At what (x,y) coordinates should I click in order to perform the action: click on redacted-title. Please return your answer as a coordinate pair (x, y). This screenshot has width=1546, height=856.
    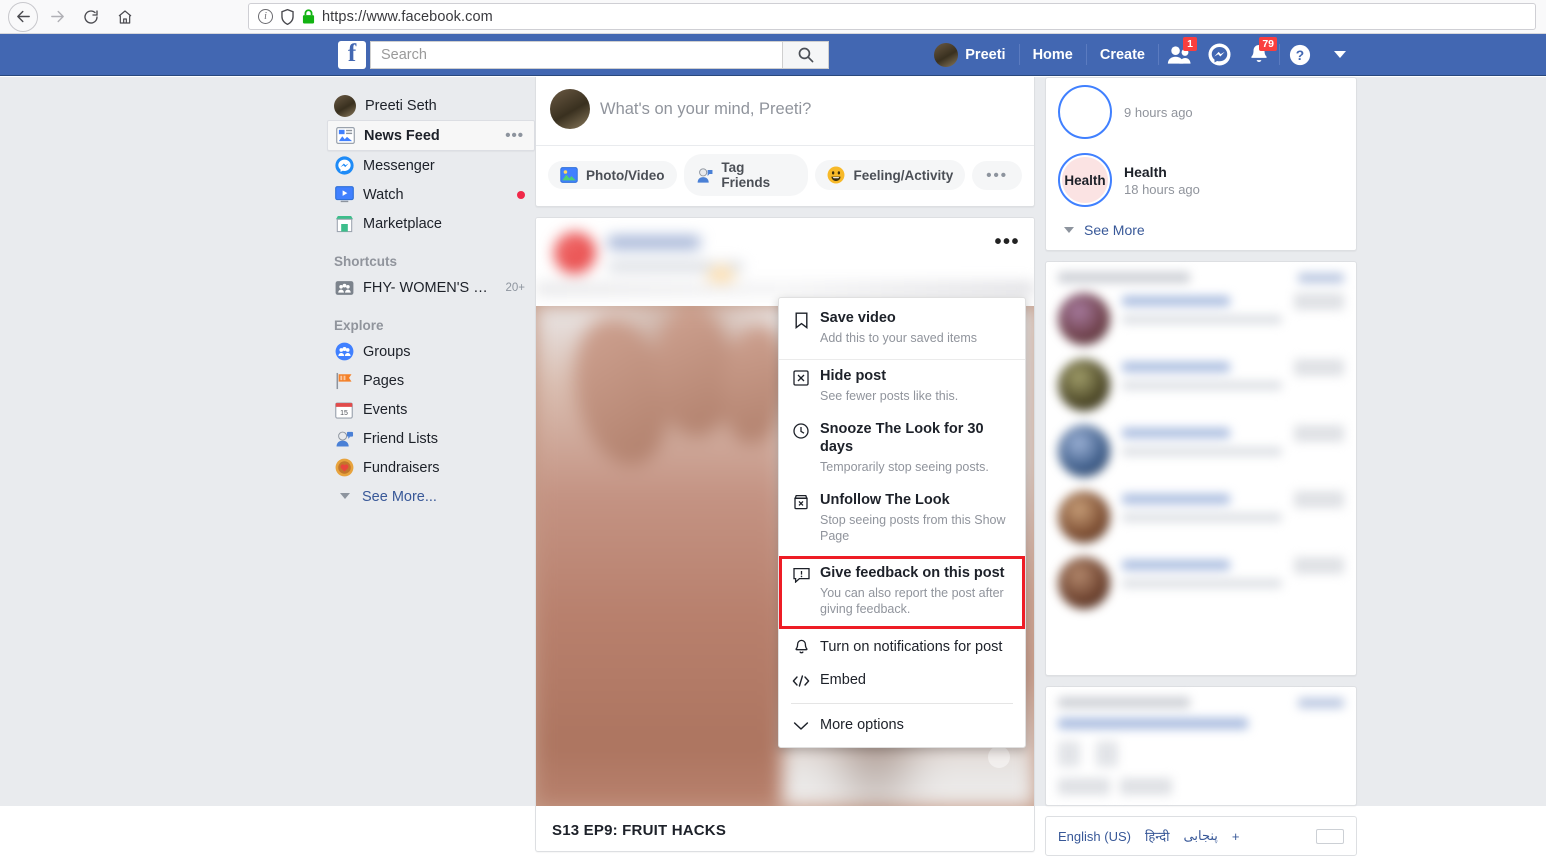
    Looking at the image, I should click on (1124, 277).